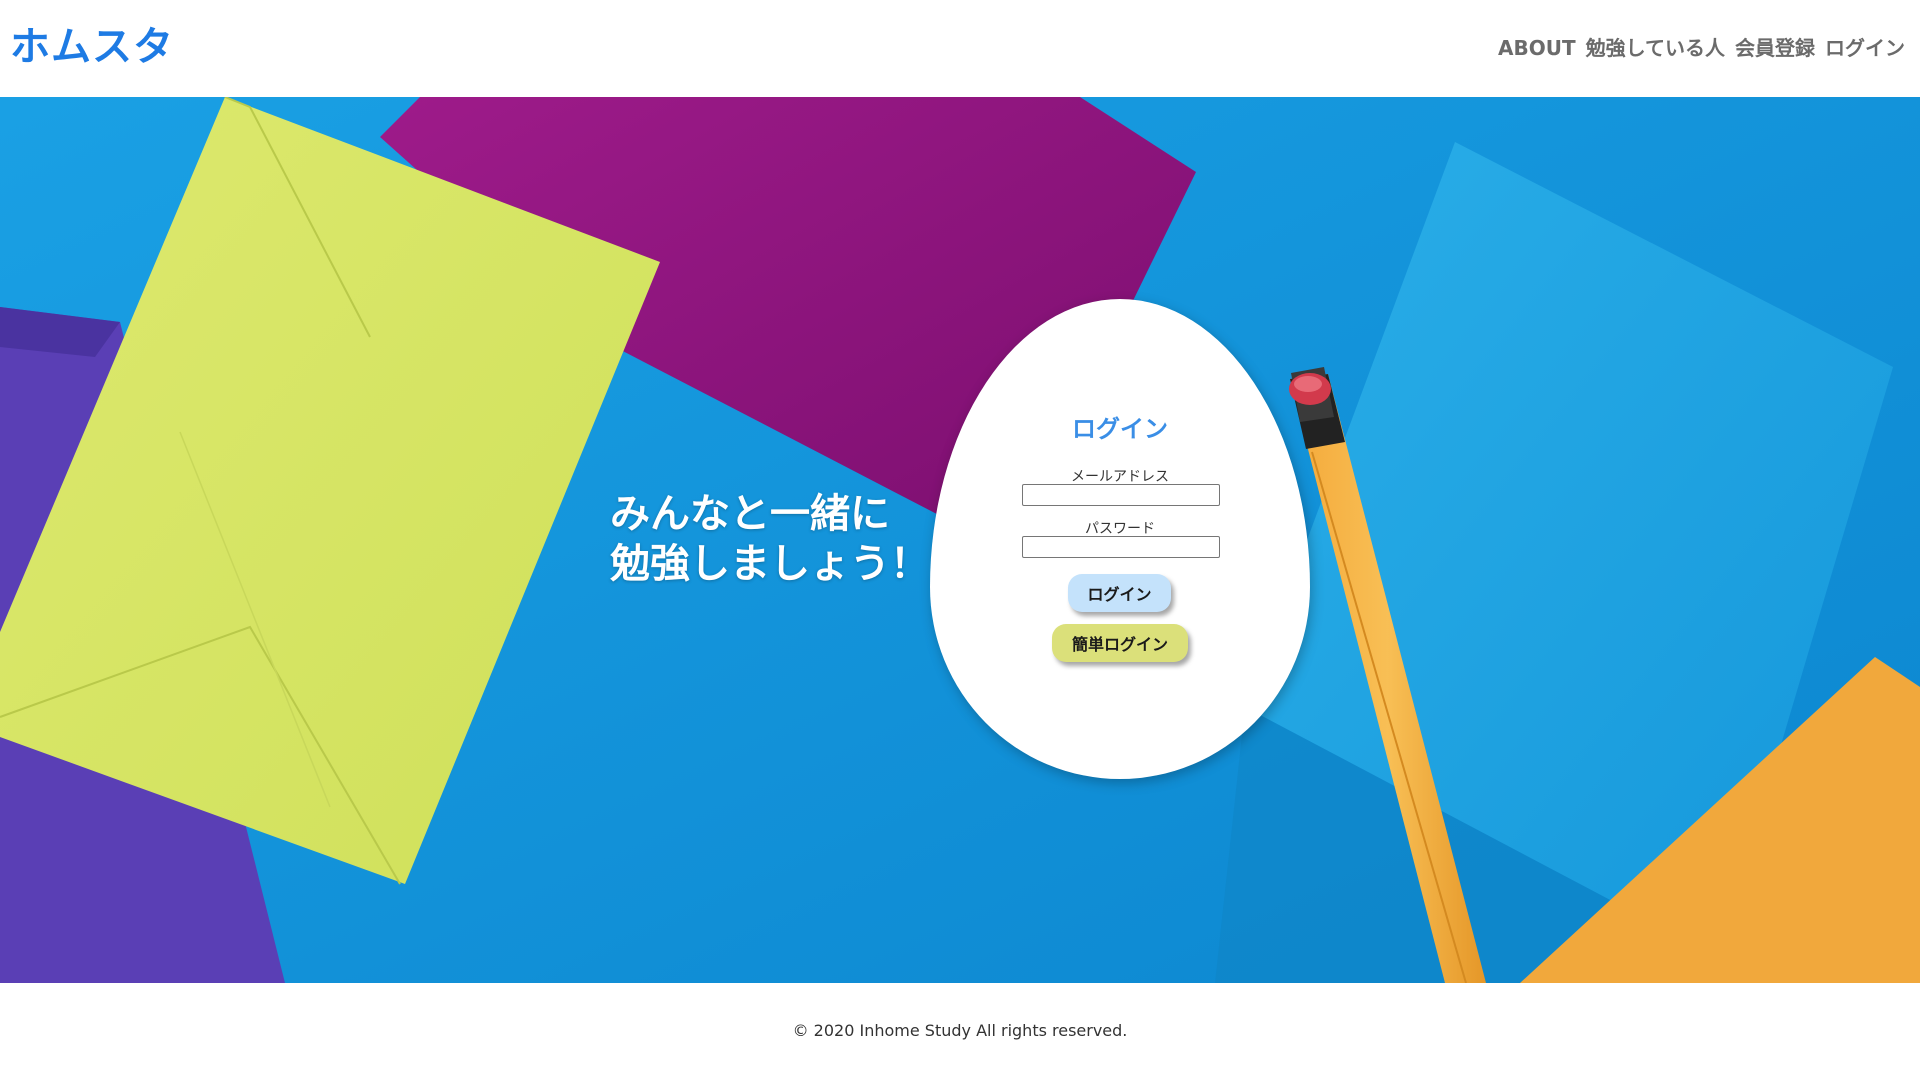 The image size is (1920, 1080). Describe the element at coordinates (770, 564) in the screenshot. I see `tagline-line-2: 勉強しましょう！` at that location.